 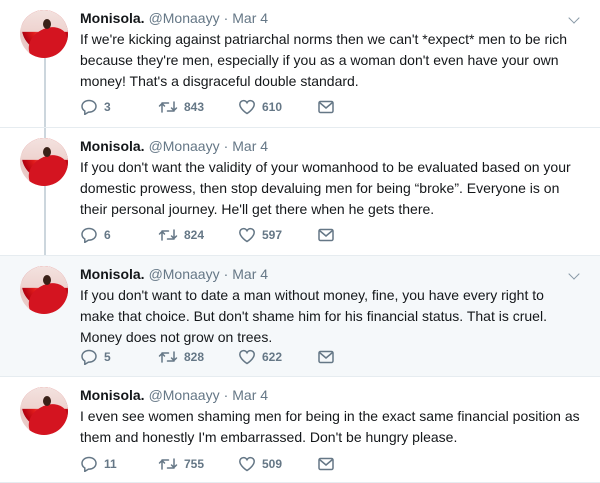 I want to click on like-button: 509, so click(x=260, y=464).